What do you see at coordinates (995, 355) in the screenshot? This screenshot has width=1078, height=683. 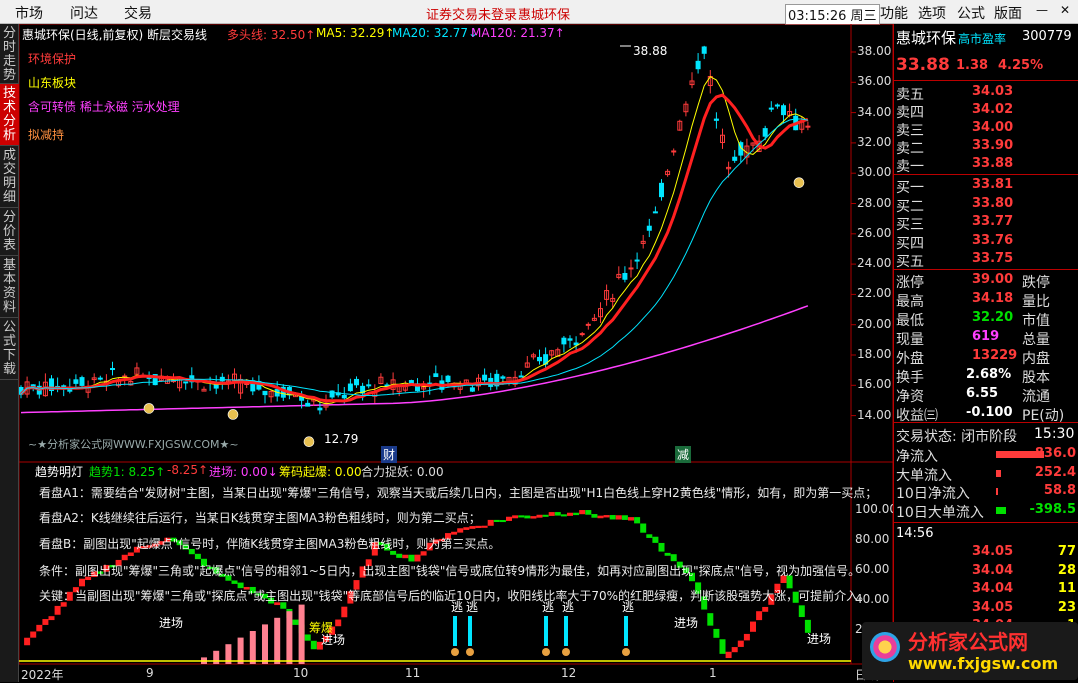 I see `stat-value: 13229` at bounding box center [995, 355].